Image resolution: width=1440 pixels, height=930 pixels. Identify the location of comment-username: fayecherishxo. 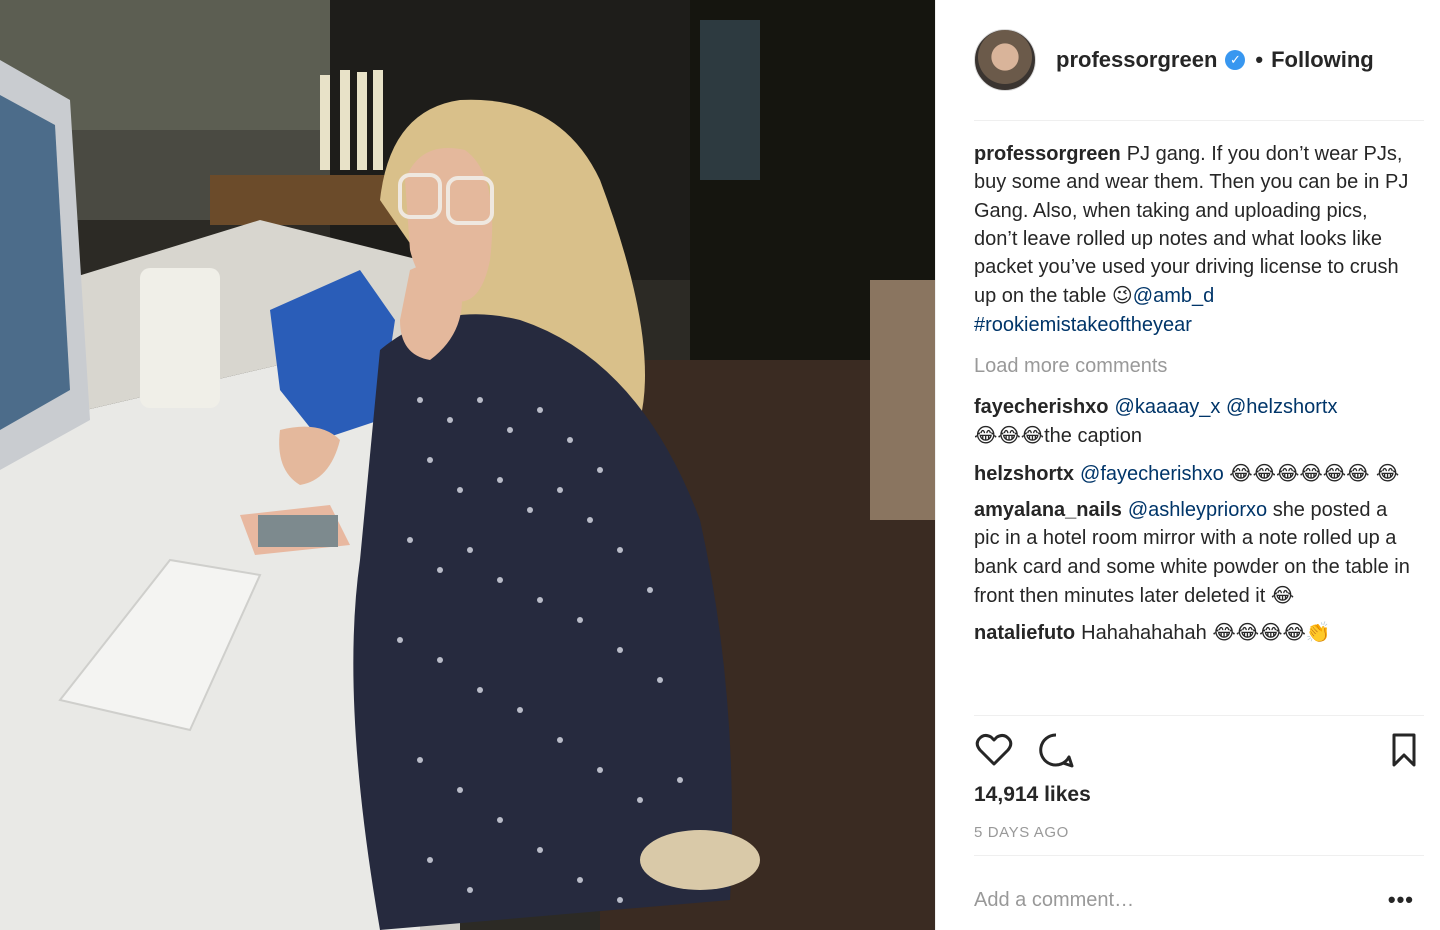
(1041, 407).